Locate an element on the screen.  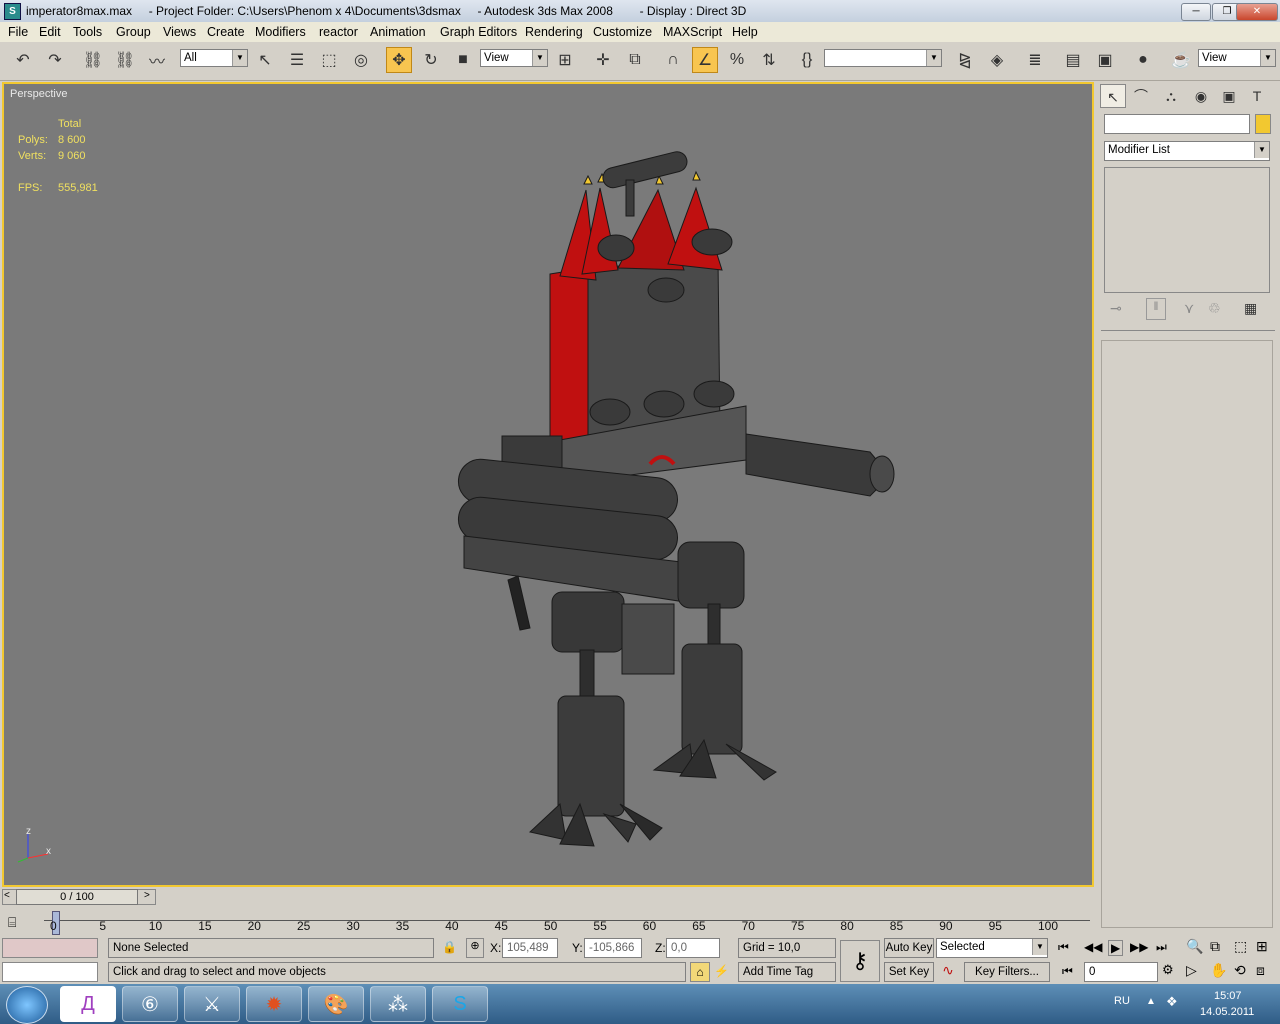
default-in-out-tangents-icon: ∿ is located at coordinates (948, 972).